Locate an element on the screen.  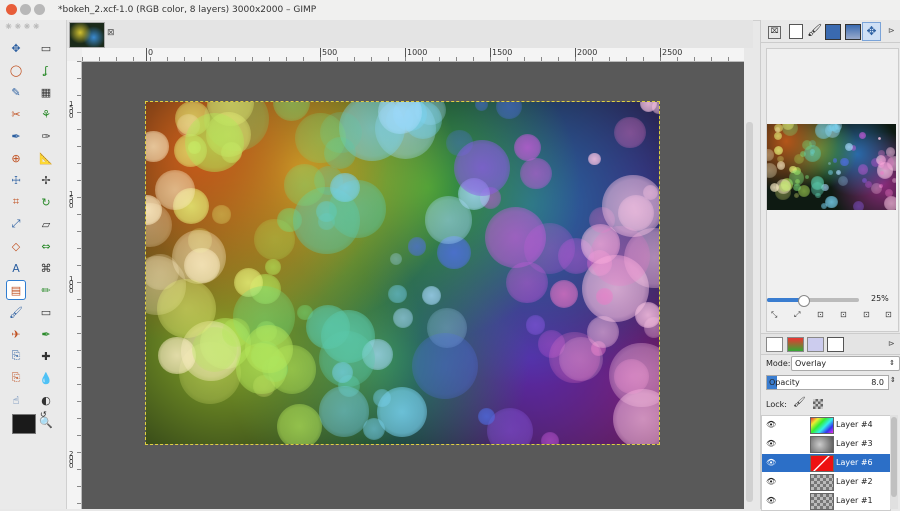
free-select-icon: ʆ is located at coordinates (46, 70).